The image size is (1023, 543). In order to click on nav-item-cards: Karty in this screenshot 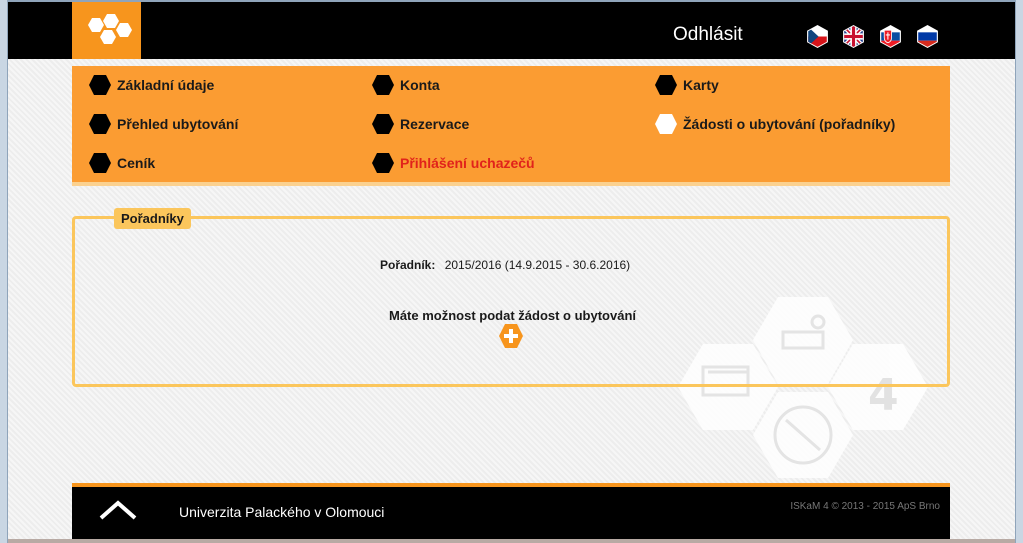, I will do `click(686, 85)`.